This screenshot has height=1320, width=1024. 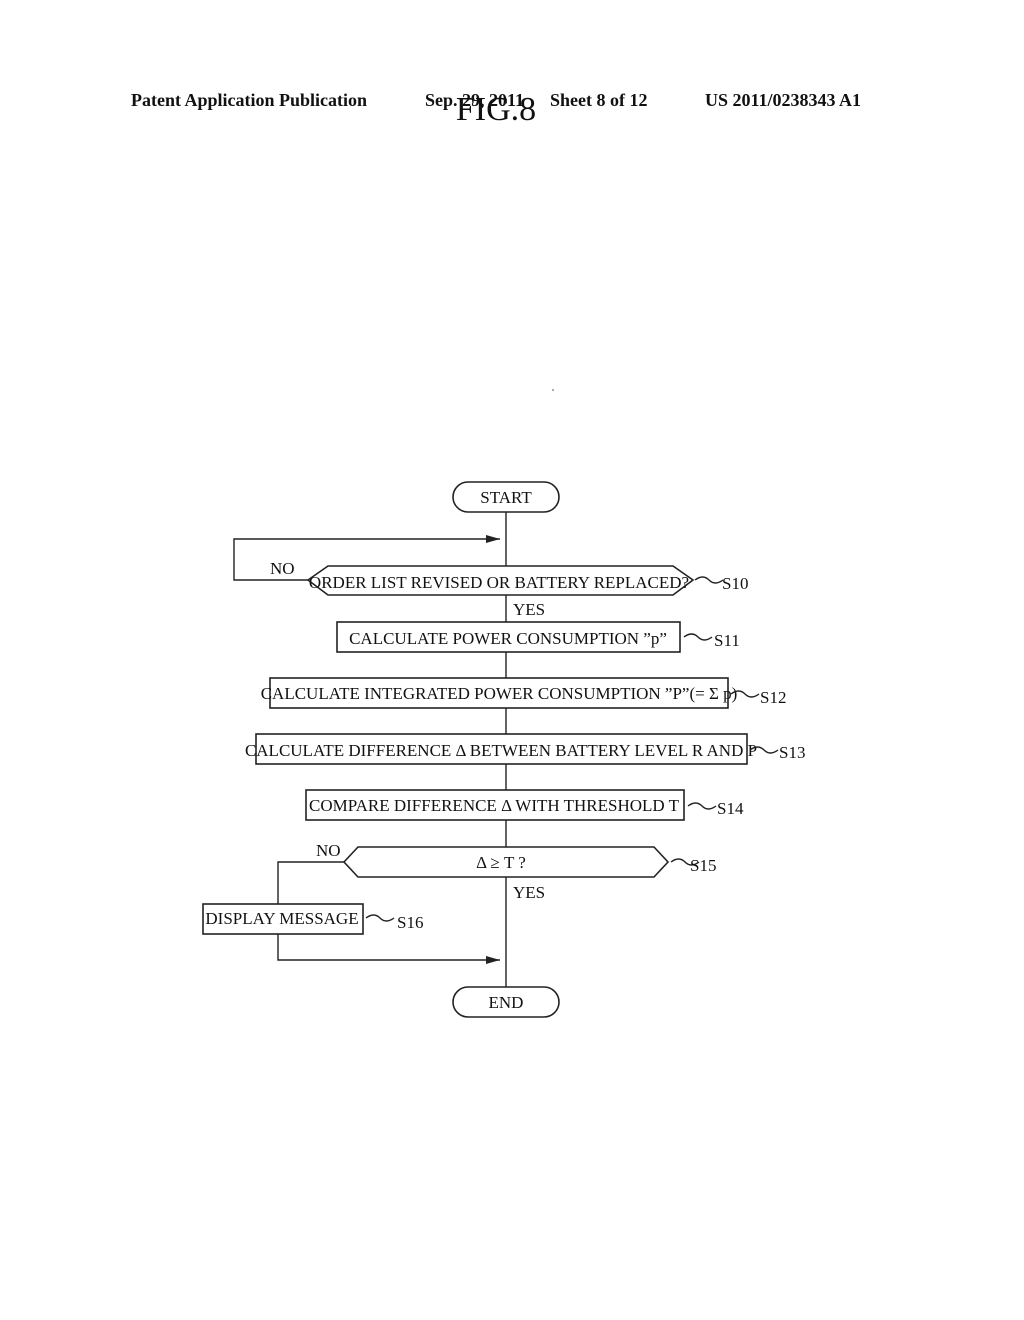 I want to click on step-s15-text: Δ ≥ T ?, so click(x=501, y=862).